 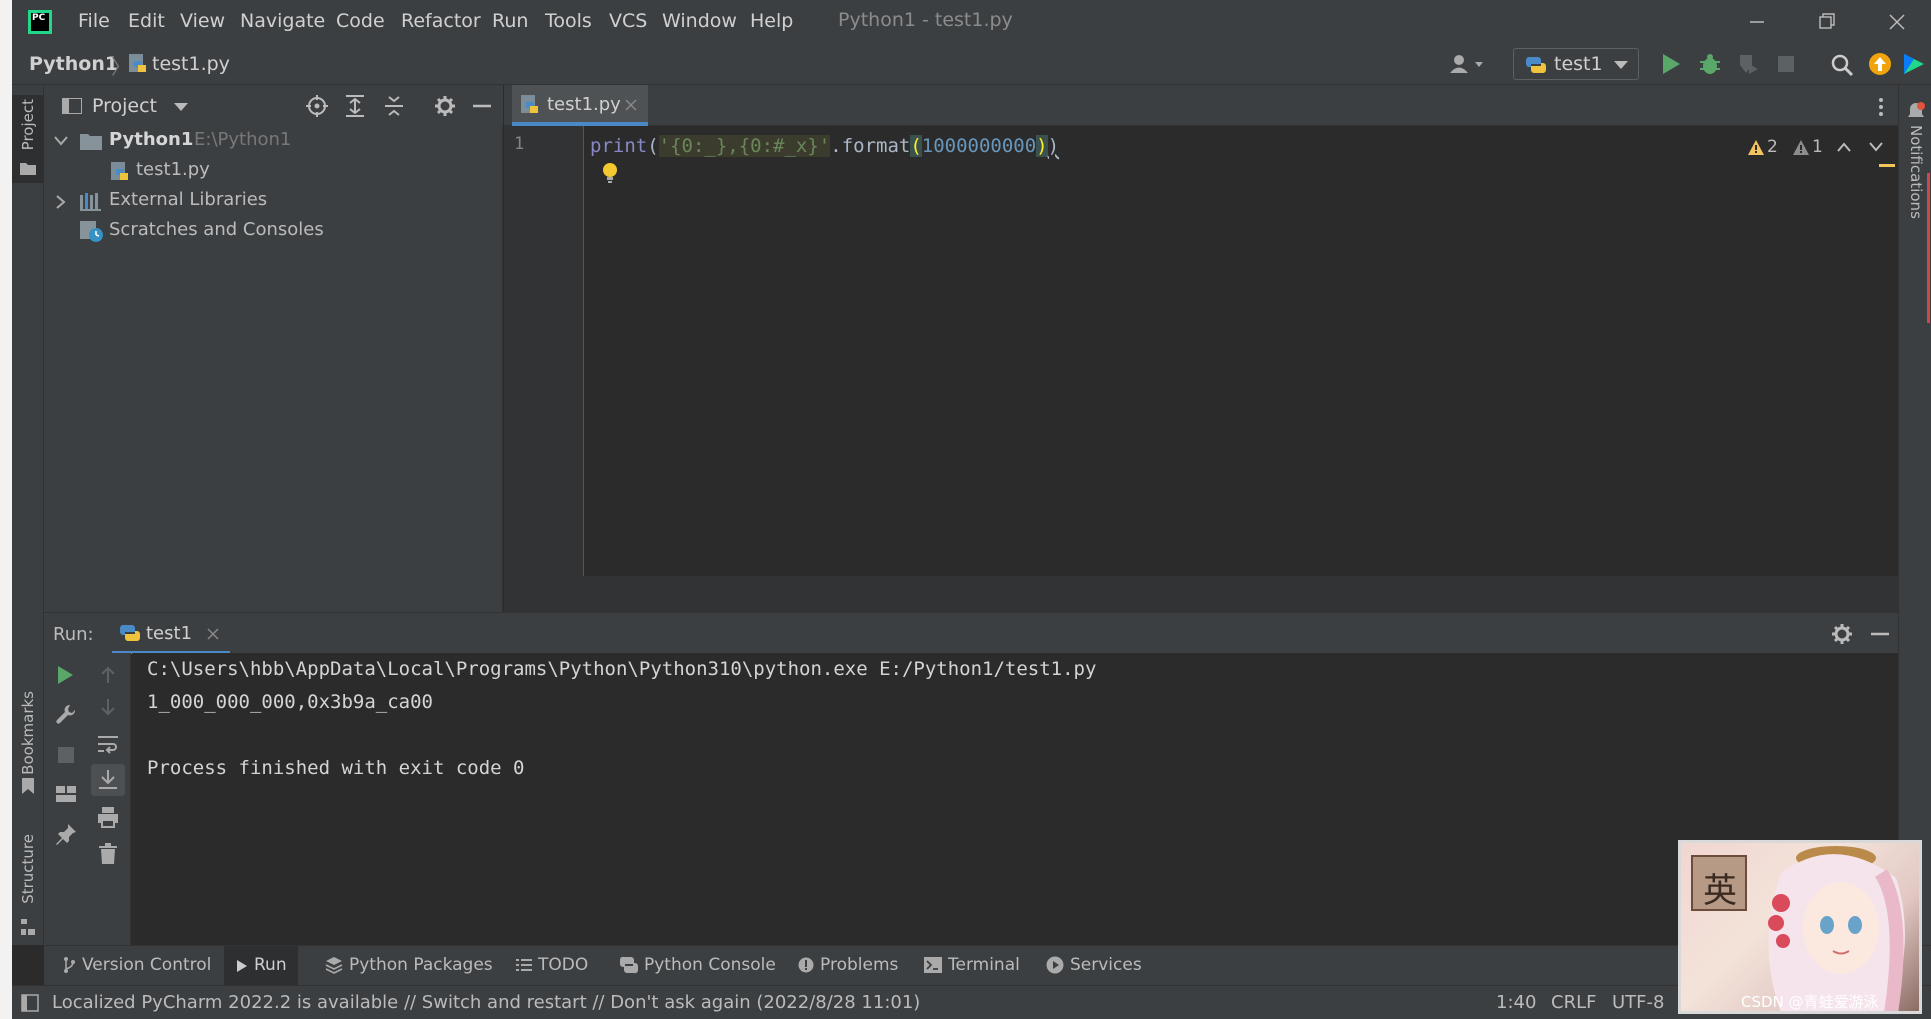 What do you see at coordinates (261, 966) in the screenshot?
I see `tool-run: Run` at bounding box center [261, 966].